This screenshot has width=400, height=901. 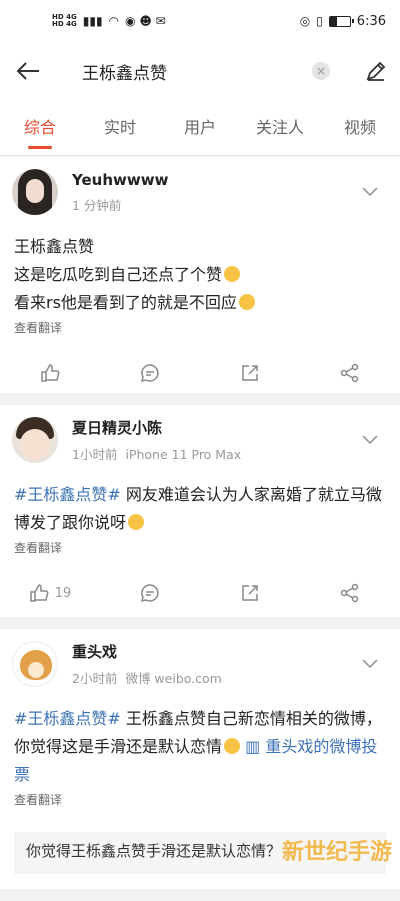 What do you see at coordinates (319, 21) in the screenshot?
I see `vibrate-icon: ▯` at bounding box center [319, 21].